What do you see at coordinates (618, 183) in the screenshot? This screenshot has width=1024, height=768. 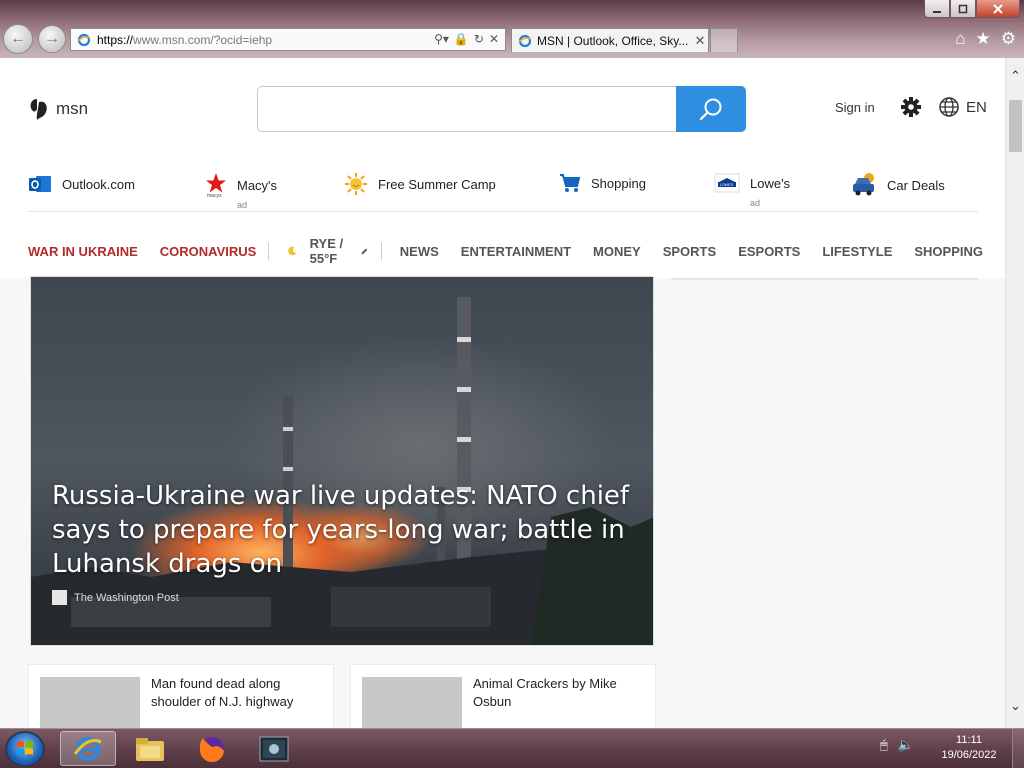 I see `quick-link-label: Shopping` at bounding box center [618, 183].